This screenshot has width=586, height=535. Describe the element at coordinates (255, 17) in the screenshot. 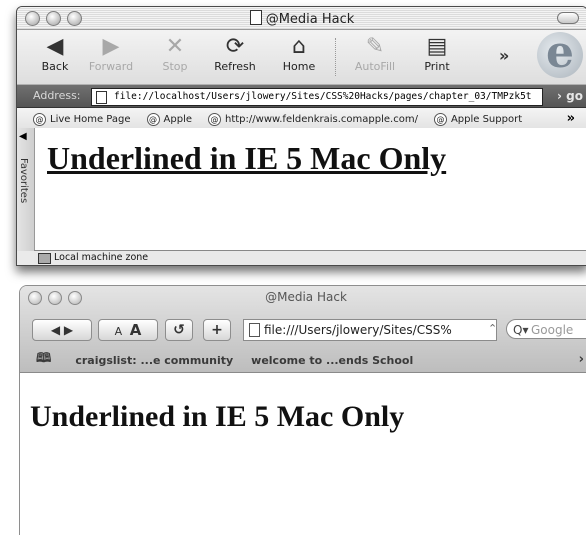

I see `document-icon` at that location.